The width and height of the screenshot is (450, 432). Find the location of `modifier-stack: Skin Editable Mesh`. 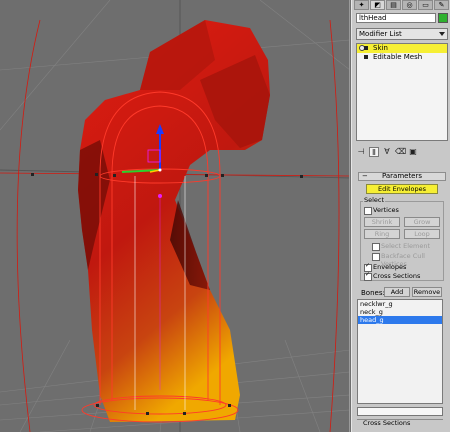

modifier-stack: Skin Editable Mesh is located at coordinates (402, 92).